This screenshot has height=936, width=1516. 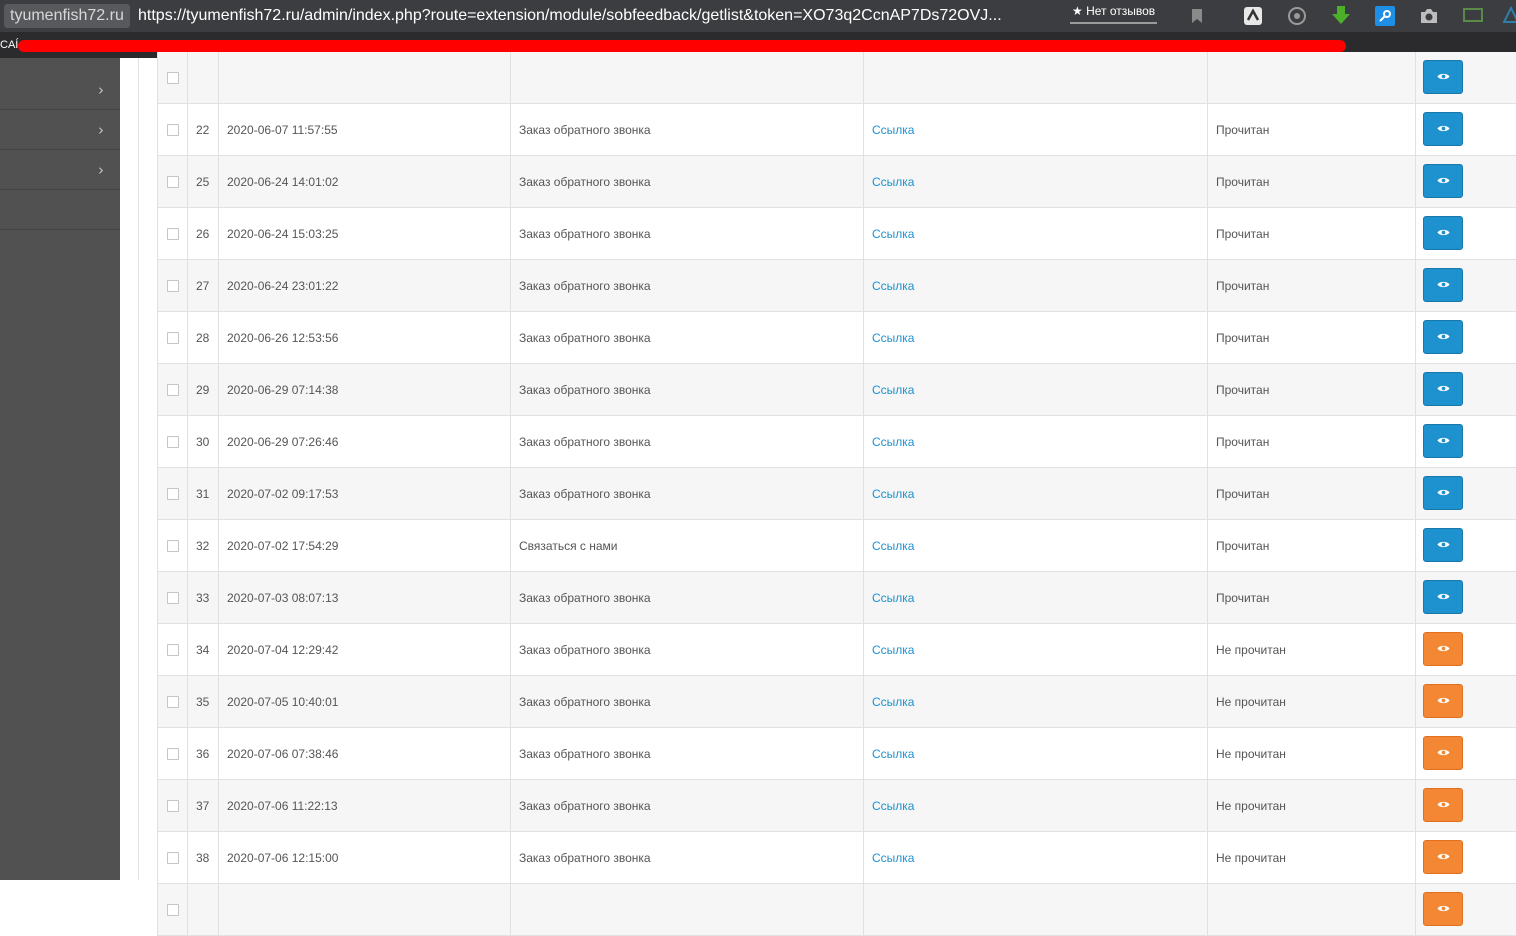 I want to click on panel-border, so click(x=138, y=469).